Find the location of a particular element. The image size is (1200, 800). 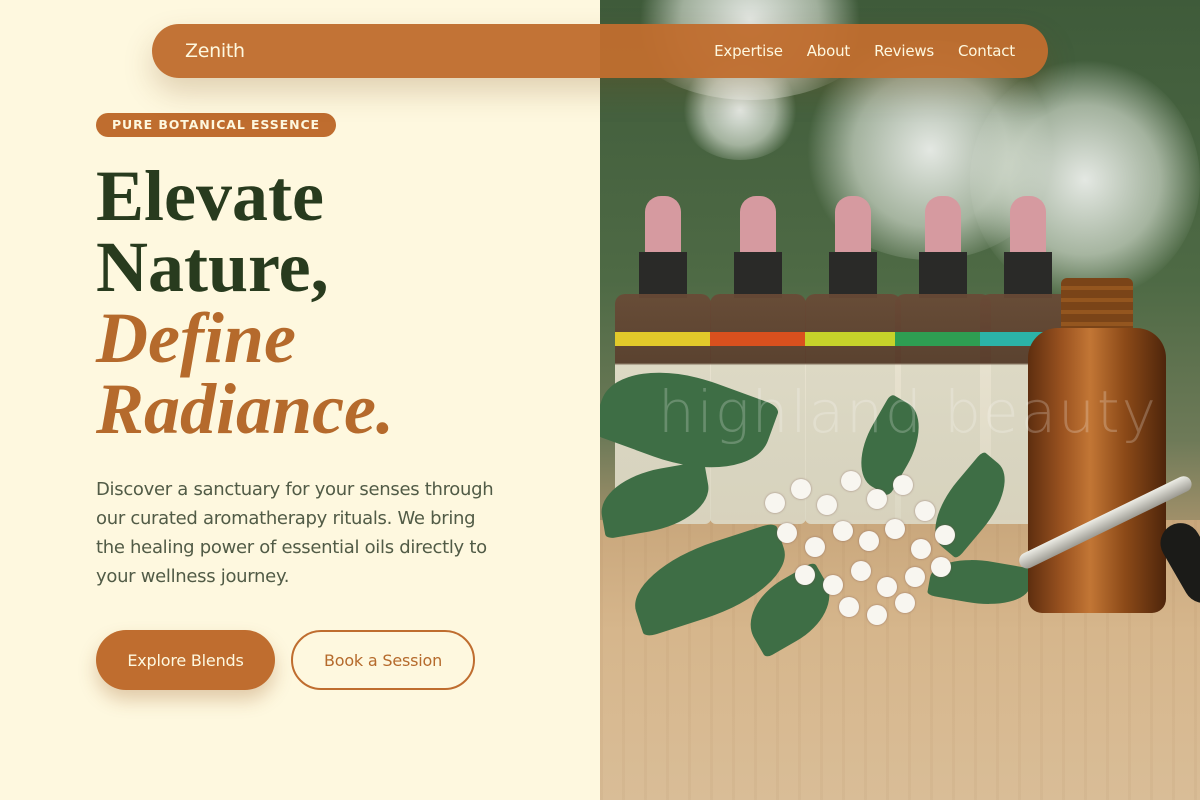

white-flower-cluster is located at coordinates (860, 545).